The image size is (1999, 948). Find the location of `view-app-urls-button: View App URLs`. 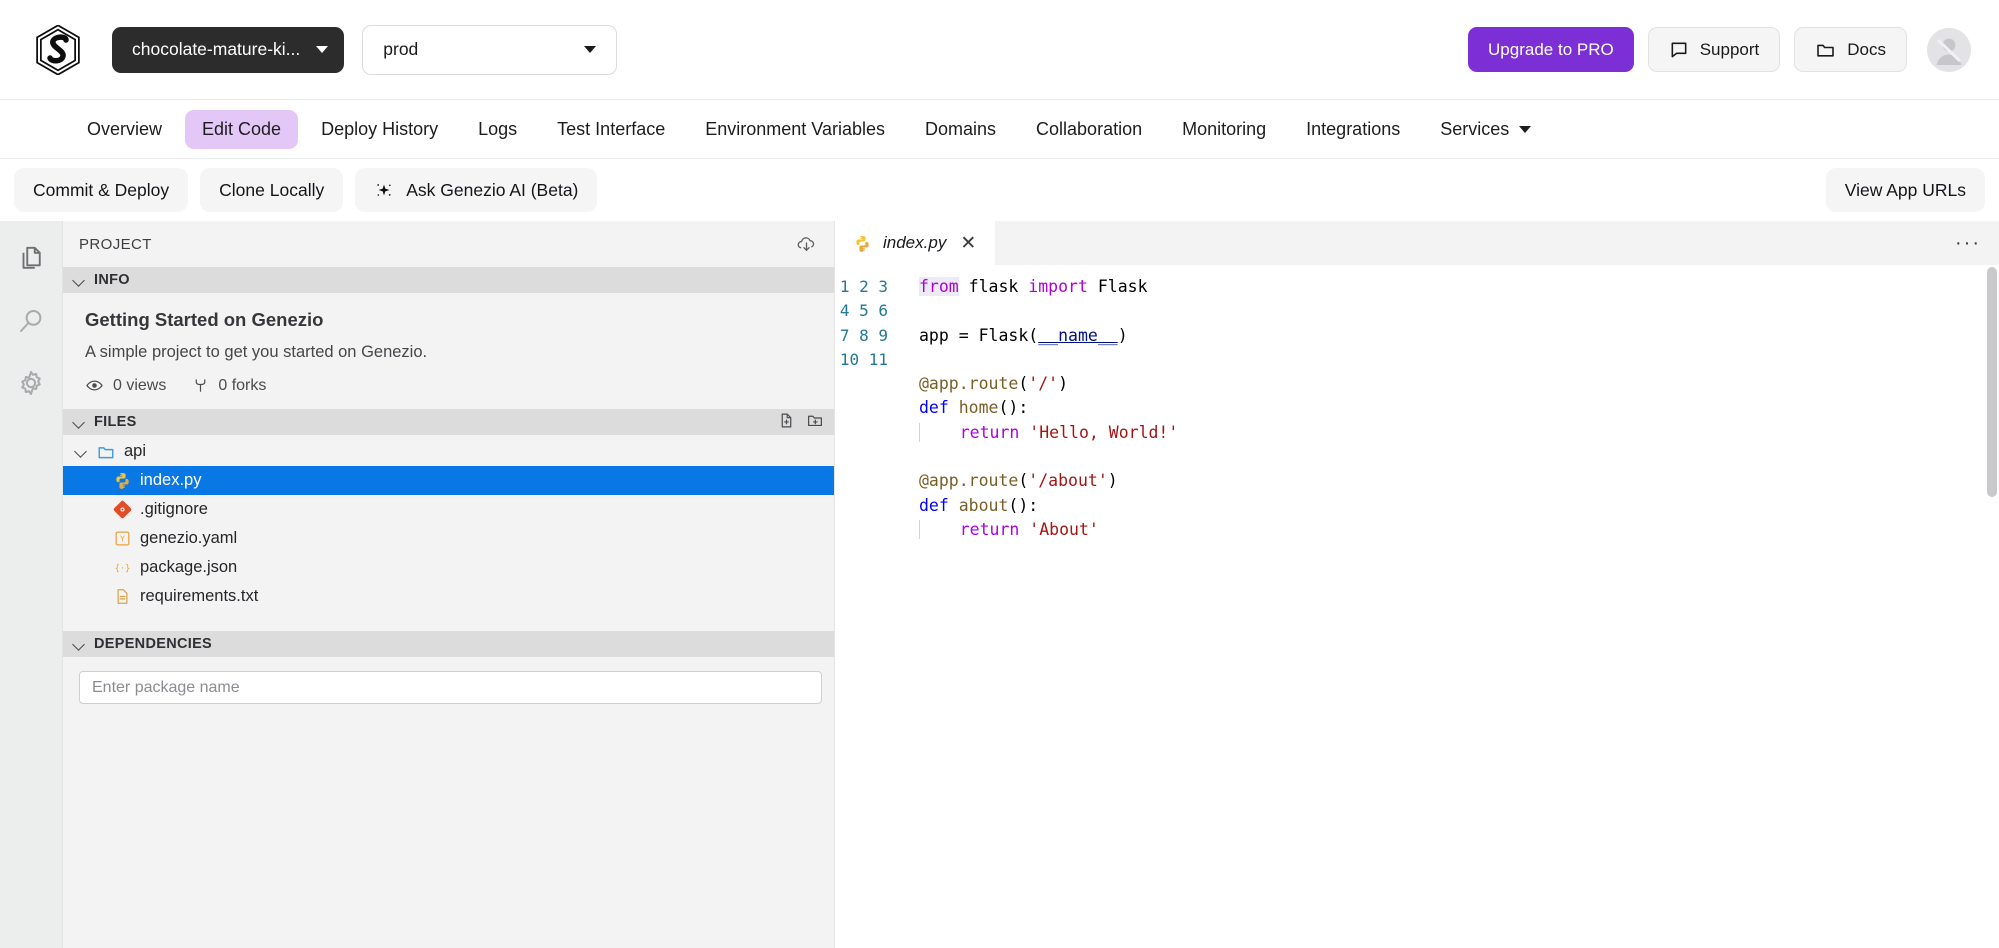

view-app-urls-button: View App URLs is located at coordinates (1905, 190).